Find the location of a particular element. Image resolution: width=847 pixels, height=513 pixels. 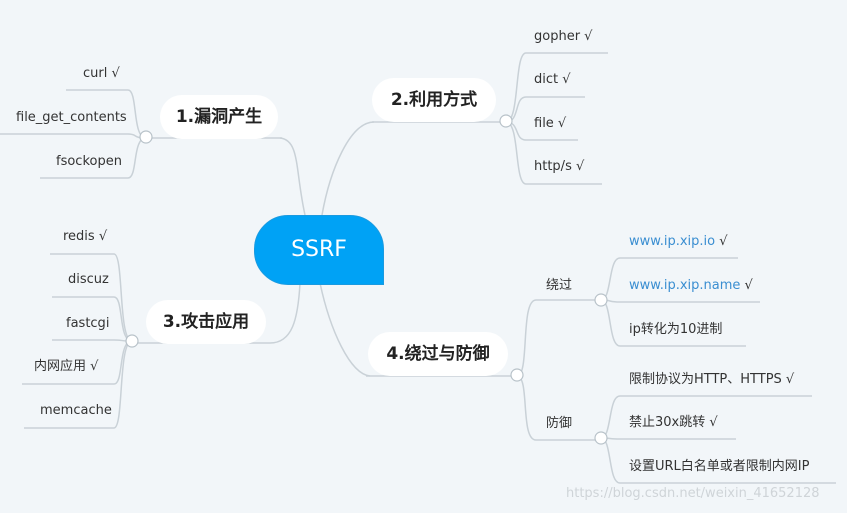

group-defense: 防御 is located at coordinates (559, 424).